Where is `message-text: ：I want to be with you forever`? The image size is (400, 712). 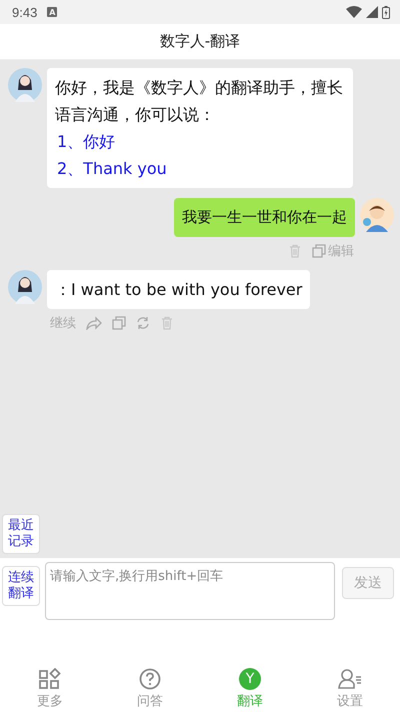 message-text: ：I want to be with you forever is located at coordinates (178, 290).